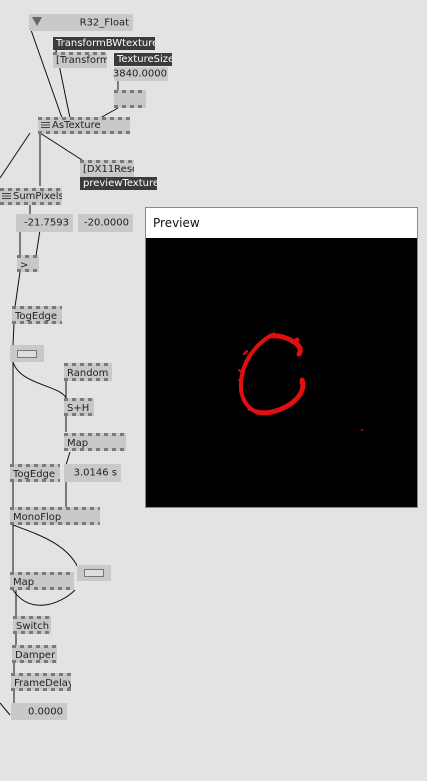 This screenshot has width=427, height=781. I want to click on sample-hold-label: S+H, so click(78, 408).